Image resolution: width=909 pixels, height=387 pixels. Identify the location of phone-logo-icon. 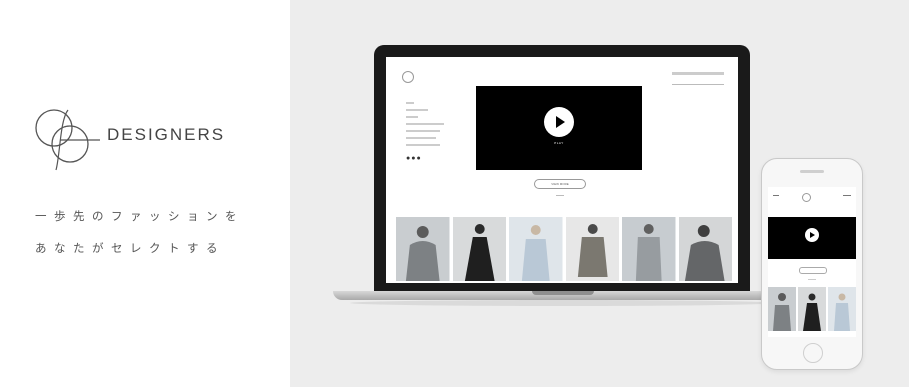
(806, 197).